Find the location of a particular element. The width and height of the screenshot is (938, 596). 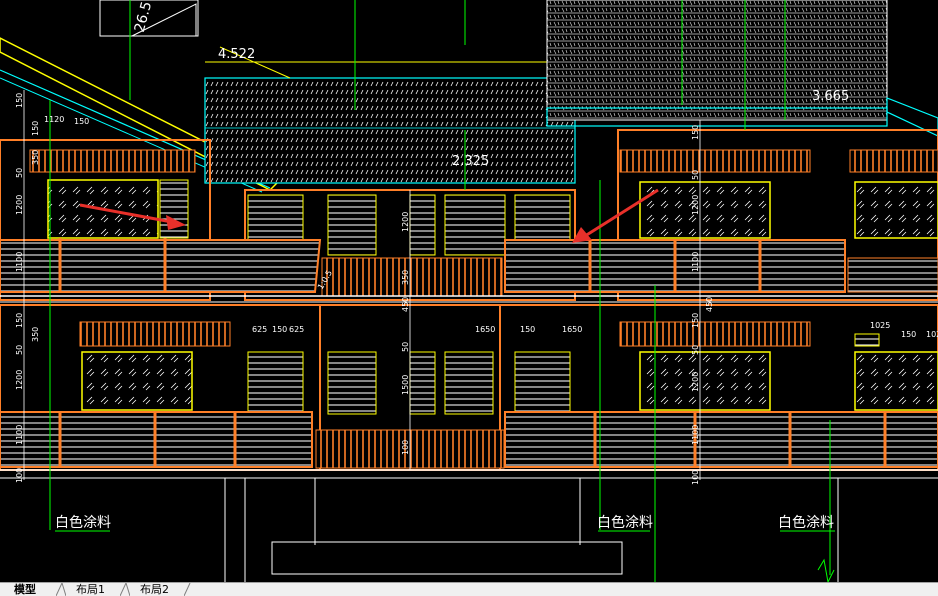

mid-dim-center-0: 1650 is located at coordinates (485, 329).